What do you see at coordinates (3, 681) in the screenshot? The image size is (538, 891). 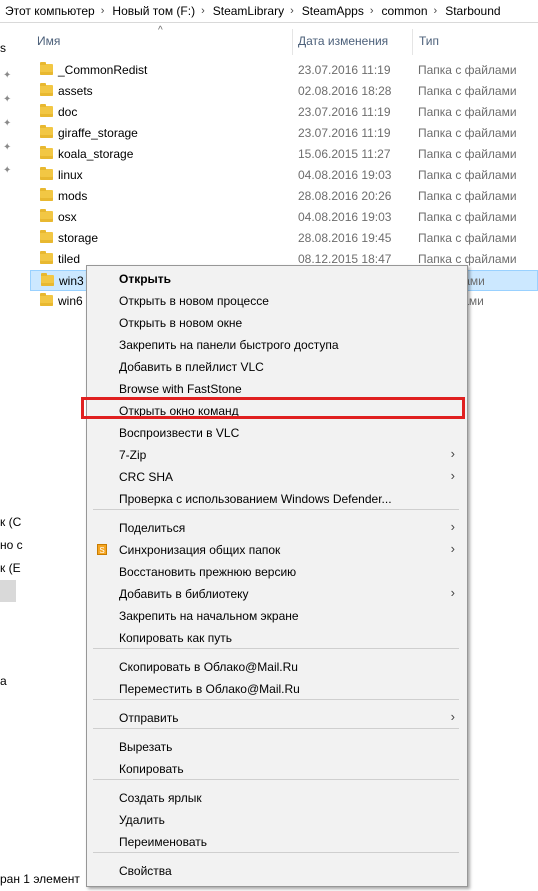 I see `nav-item-fragment: а` at bounding box center [3, 681].